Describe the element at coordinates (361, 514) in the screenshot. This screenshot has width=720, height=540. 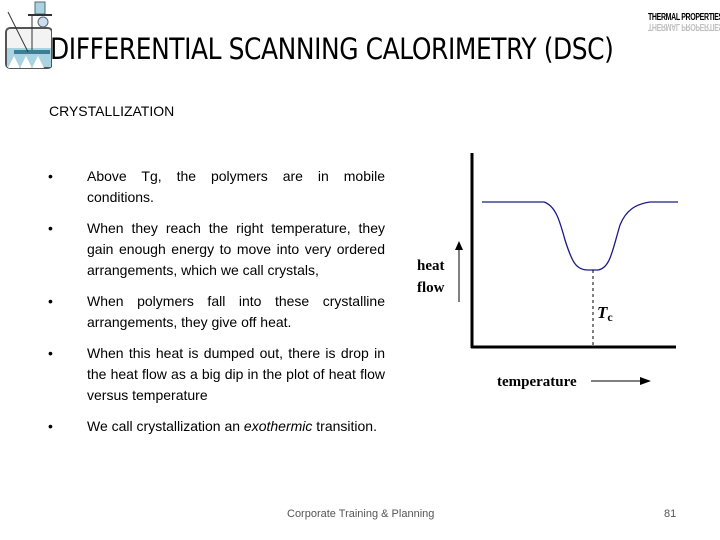
I see `footer-text: Corporate Training & Planning` at that location.